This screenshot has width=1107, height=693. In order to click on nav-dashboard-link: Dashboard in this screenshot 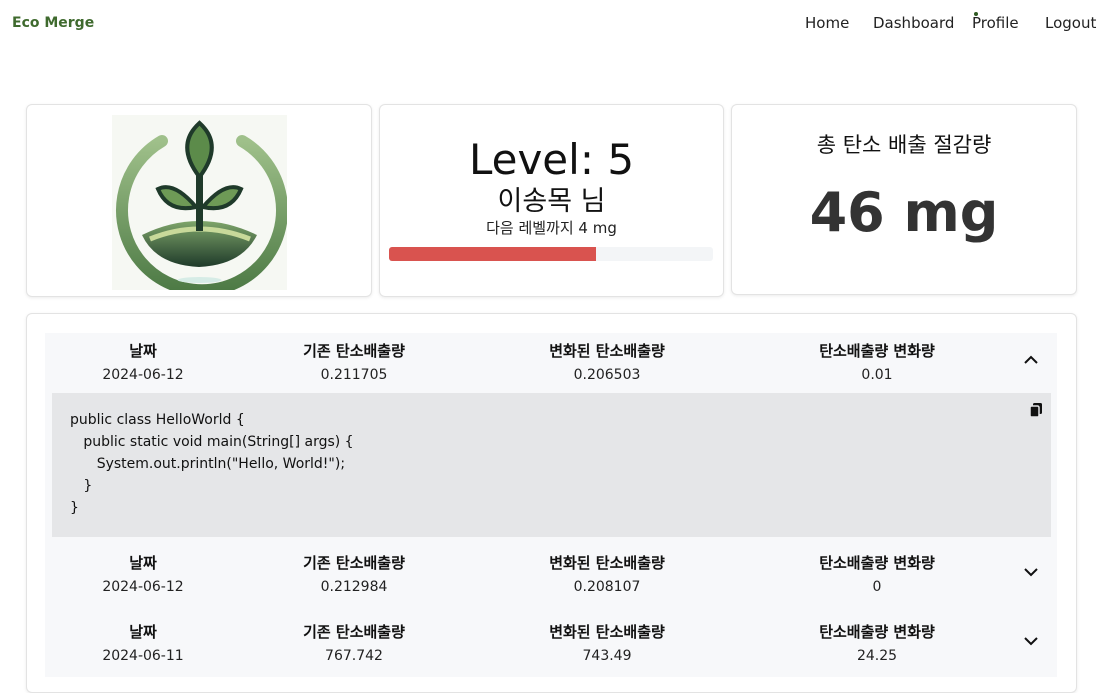, I will do `click(913, 23)`.